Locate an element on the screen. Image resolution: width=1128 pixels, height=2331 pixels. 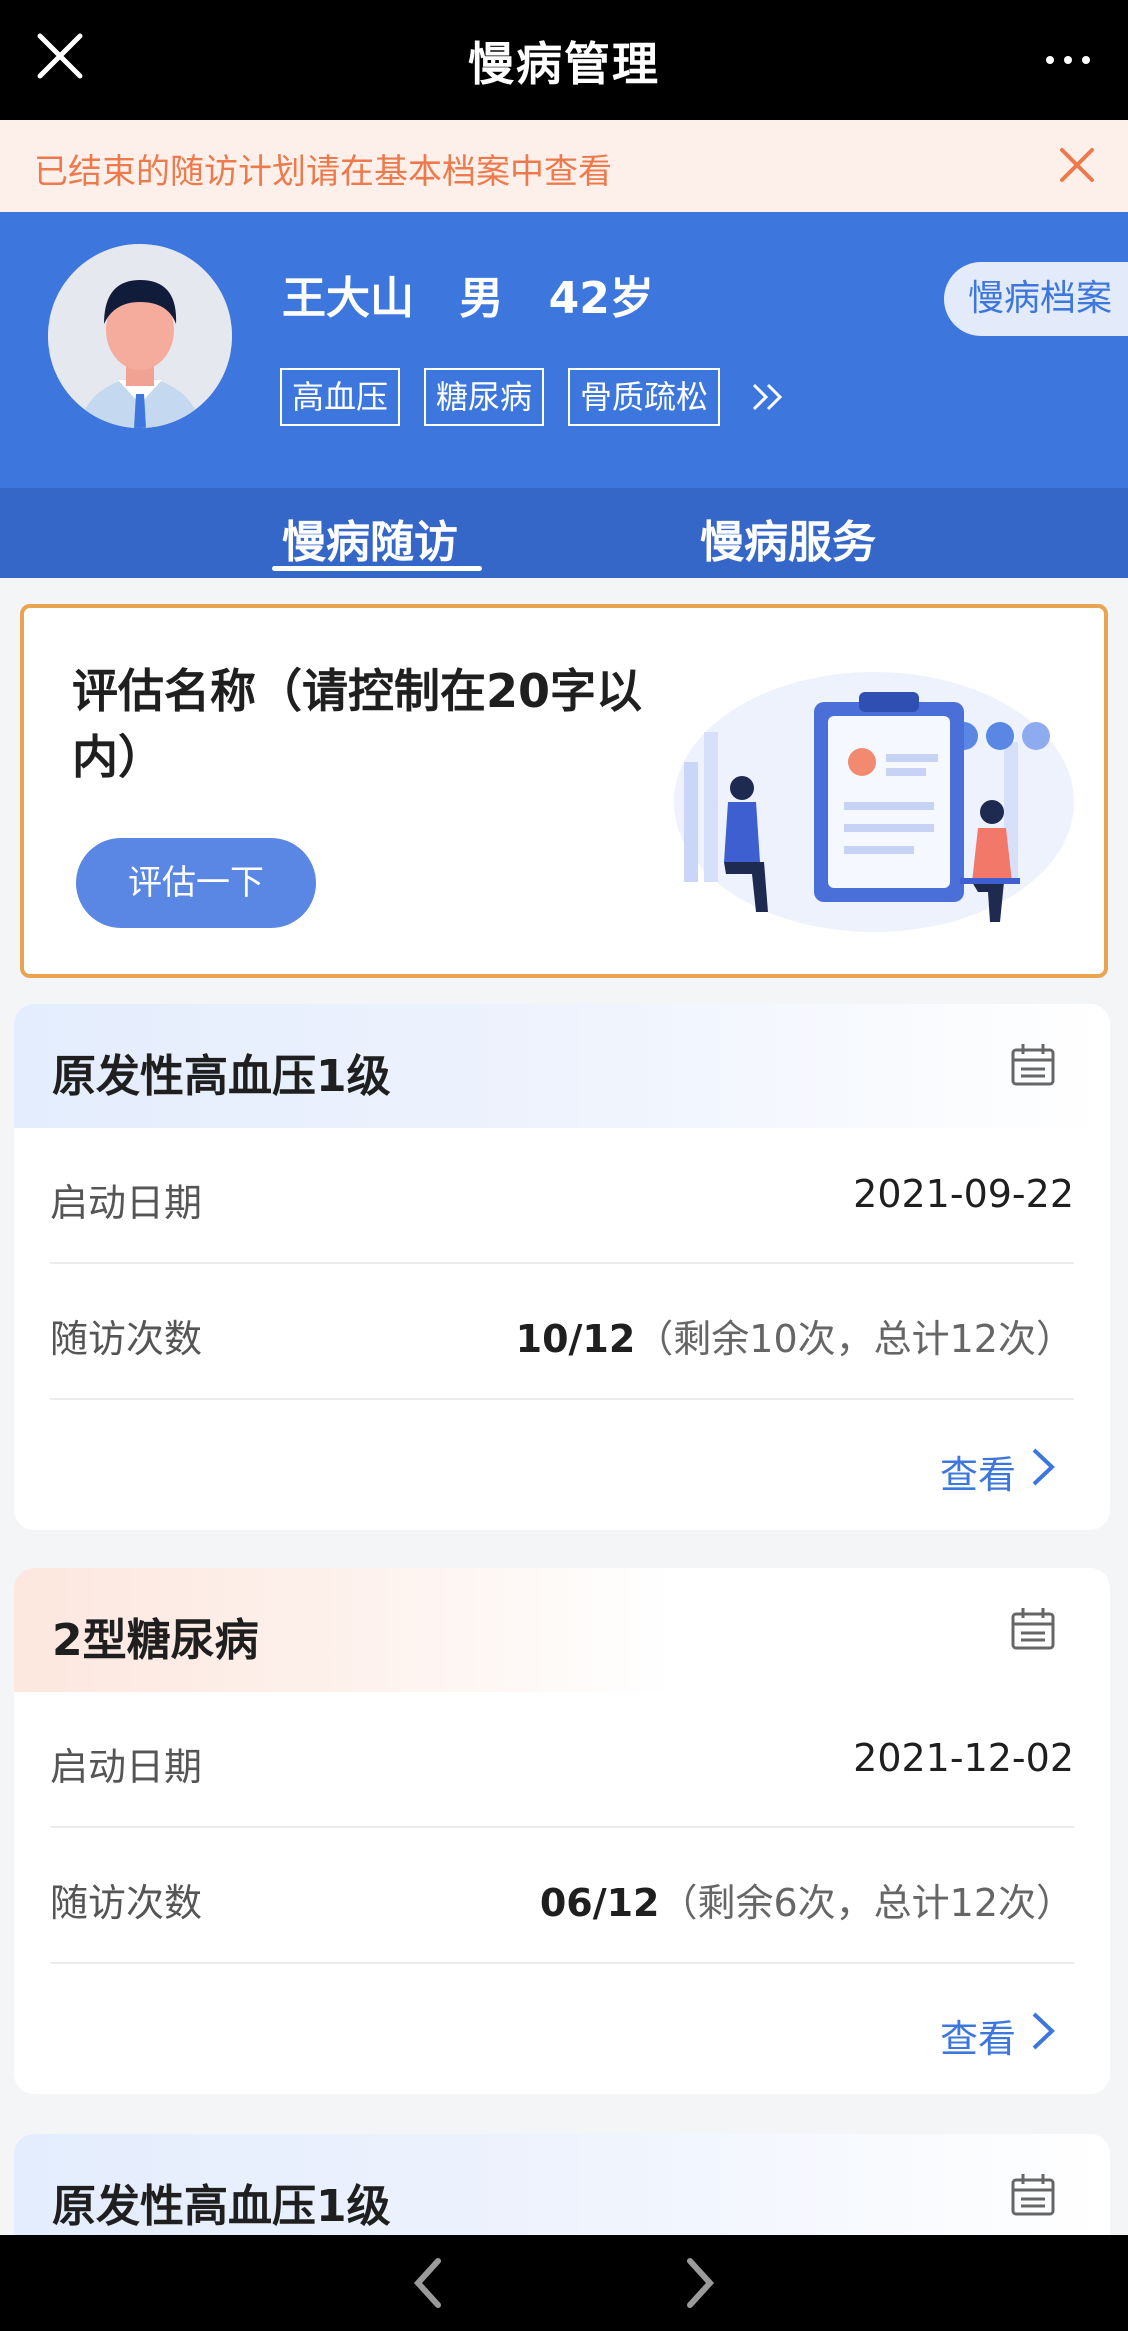
disease-tags: 高血压 糖尿病 骨质疏松 is located at coordinates (534, 397).